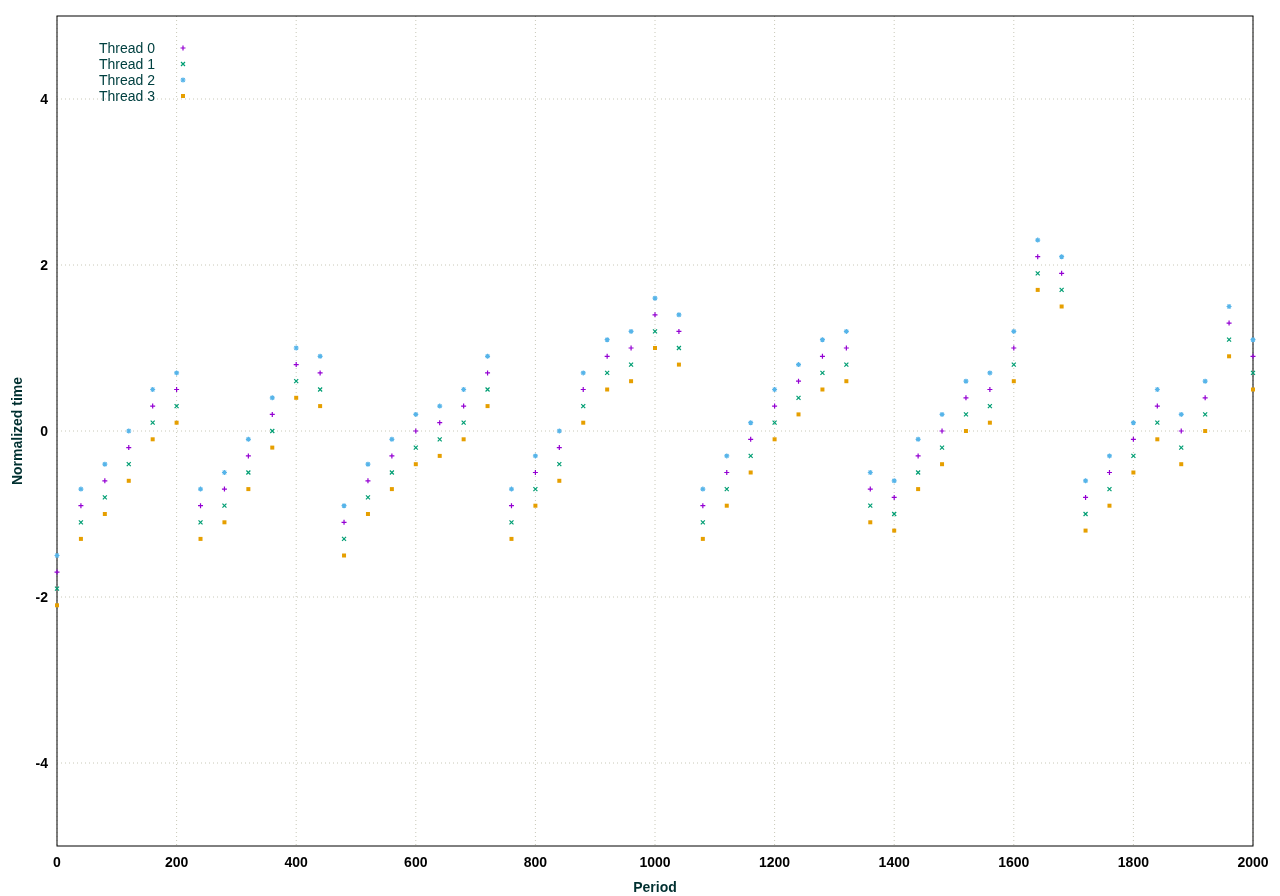  I want to click on x-tick-label: 1000, so click(655, 862).